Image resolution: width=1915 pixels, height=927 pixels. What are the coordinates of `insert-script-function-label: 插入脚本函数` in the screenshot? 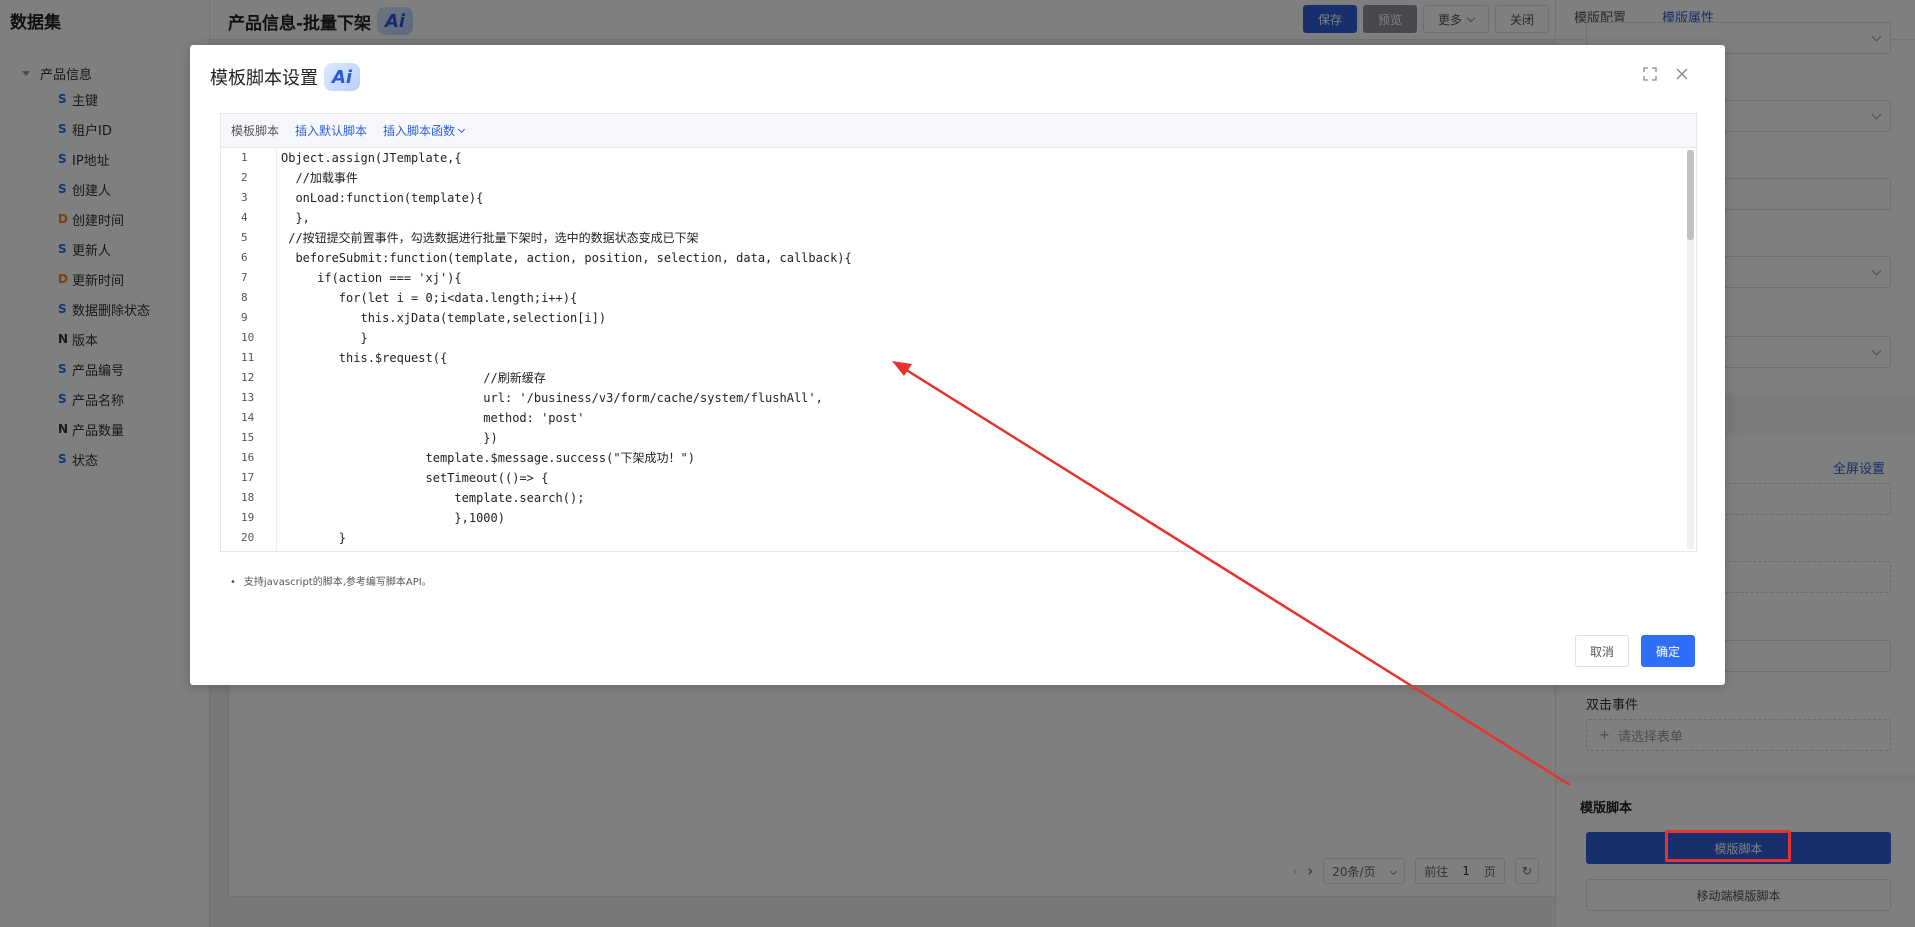 It's located at (419, 131).